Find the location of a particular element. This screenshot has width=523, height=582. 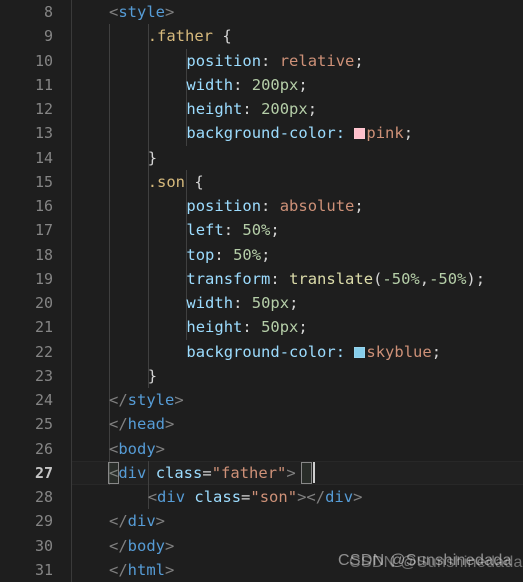

code-line: </div> is located at coordinates (118, 521).